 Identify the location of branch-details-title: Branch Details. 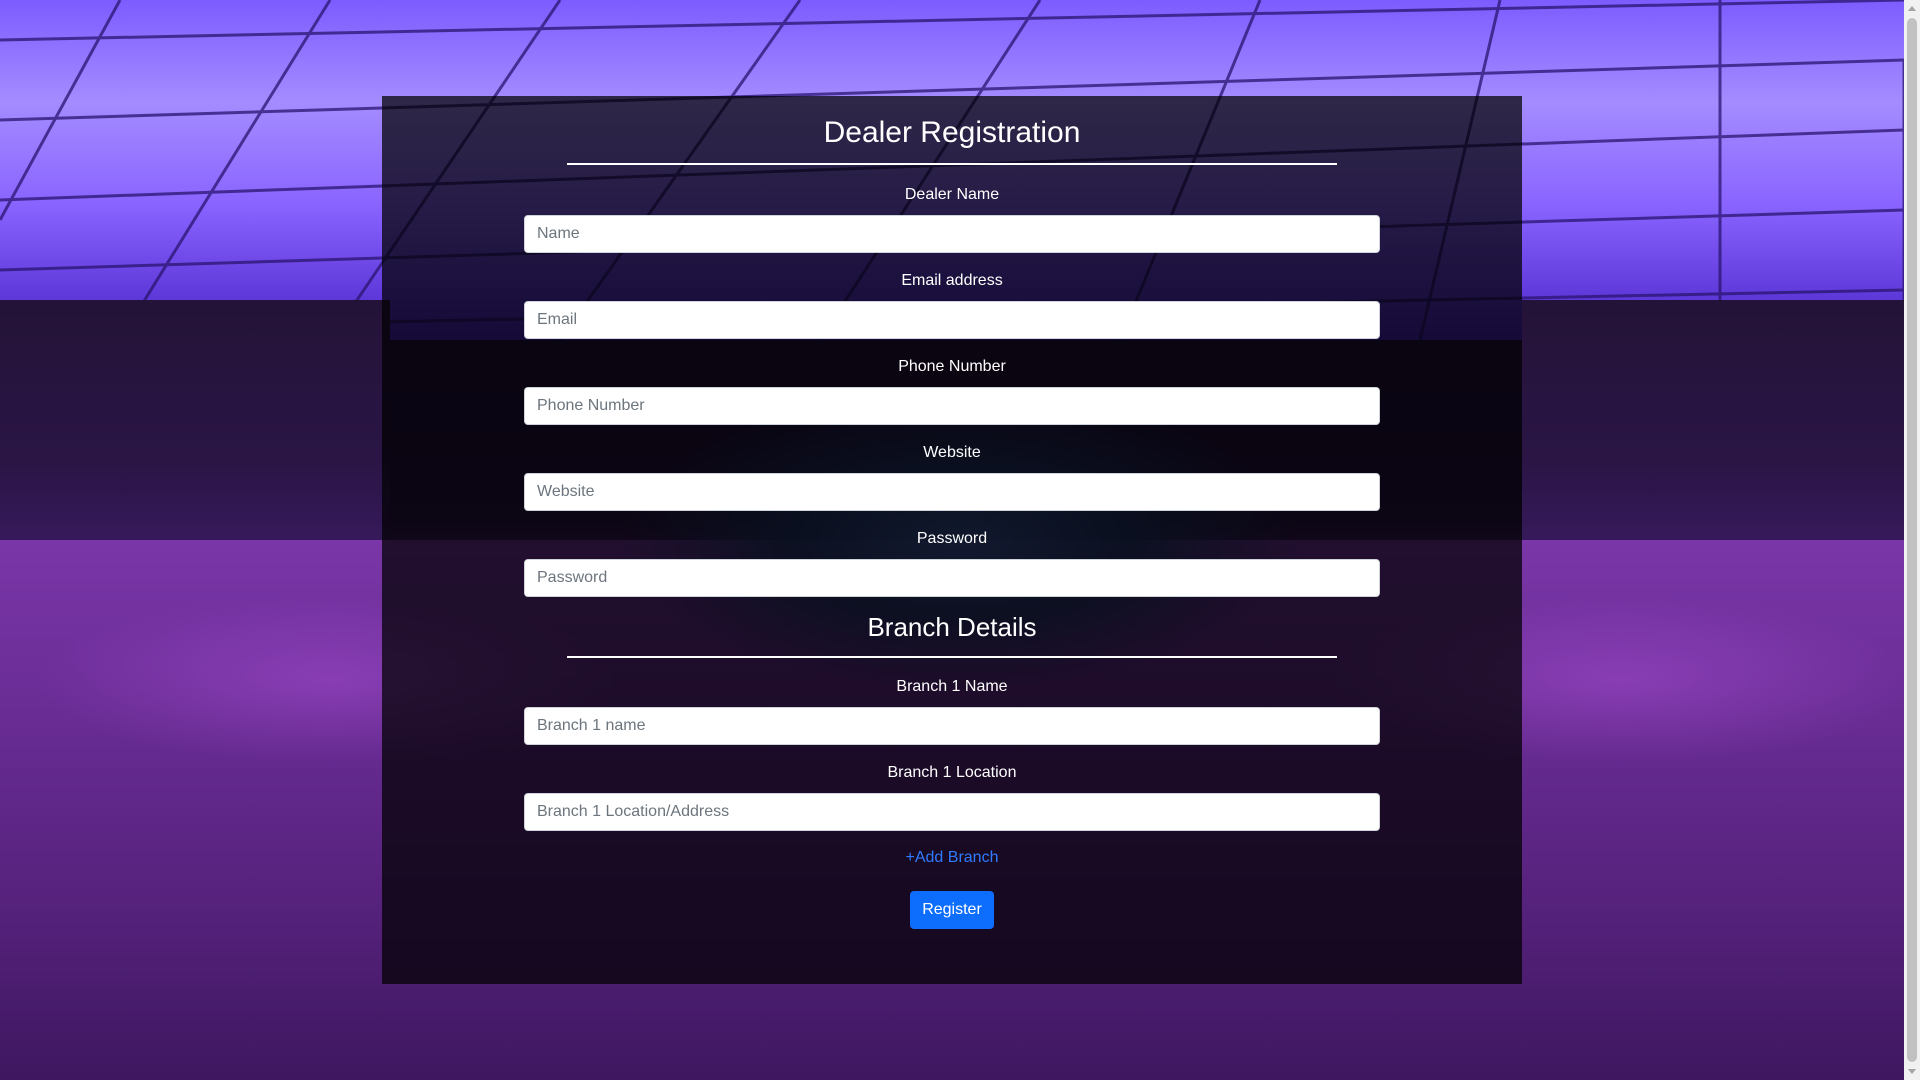
(952, 627).